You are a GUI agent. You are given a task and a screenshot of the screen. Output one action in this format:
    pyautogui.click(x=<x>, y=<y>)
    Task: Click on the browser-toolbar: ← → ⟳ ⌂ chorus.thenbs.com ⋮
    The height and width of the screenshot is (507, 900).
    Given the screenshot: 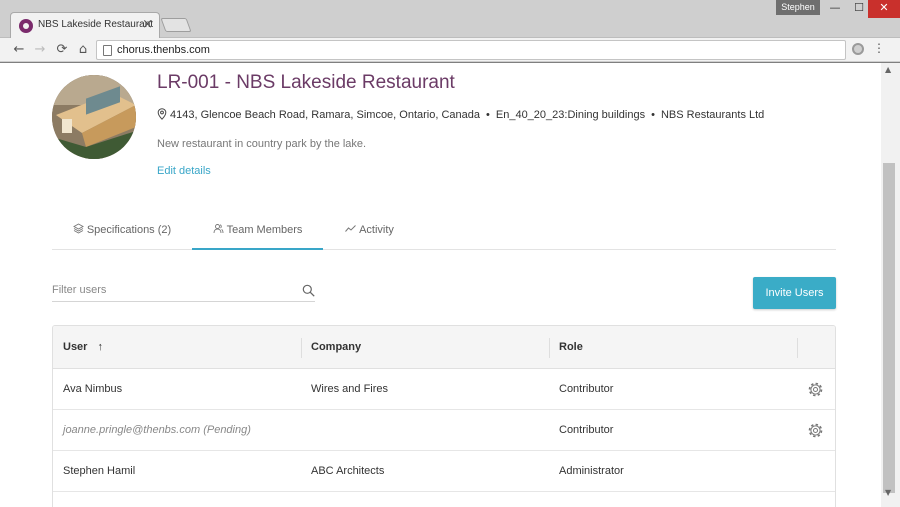 What is the action you would take?
    pyautogui.click(x=450, y=50)
    